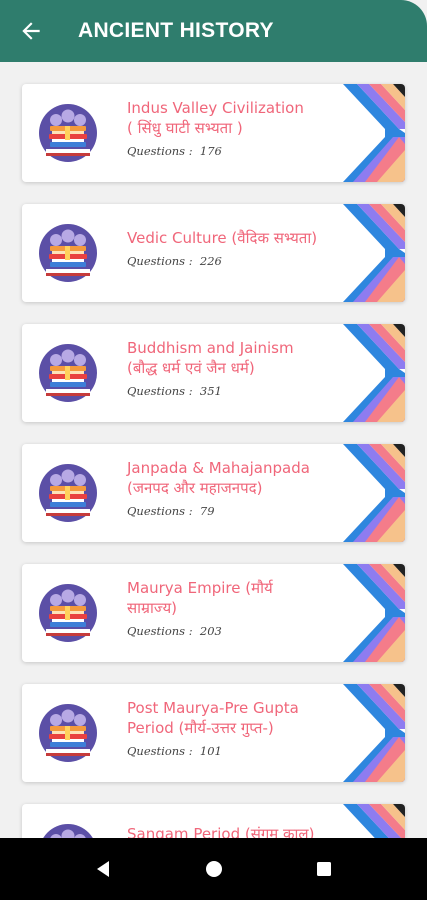  What do you see at coordinates (218, 468) in the screenshot?
I see `topic-title: Janpada & Mahajanpada` at bounding box center [218, 468].